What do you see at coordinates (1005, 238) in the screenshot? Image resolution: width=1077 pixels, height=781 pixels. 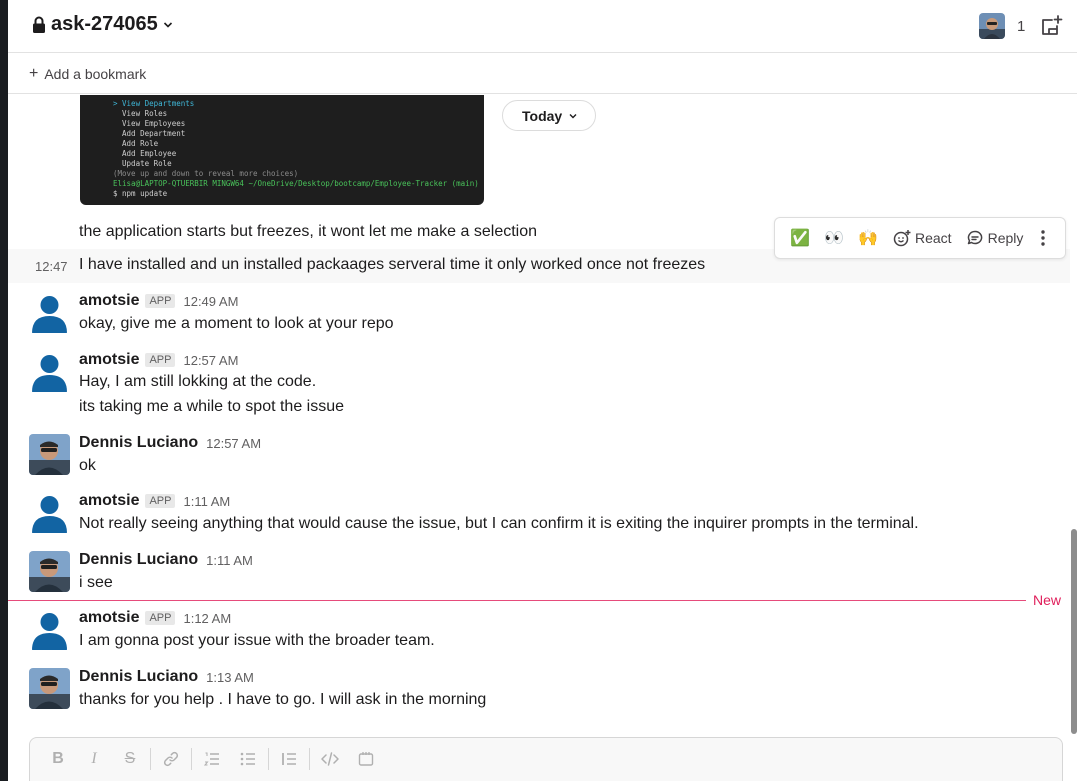 I see `reply-label: Reply` at bounding box center [1005, 238].